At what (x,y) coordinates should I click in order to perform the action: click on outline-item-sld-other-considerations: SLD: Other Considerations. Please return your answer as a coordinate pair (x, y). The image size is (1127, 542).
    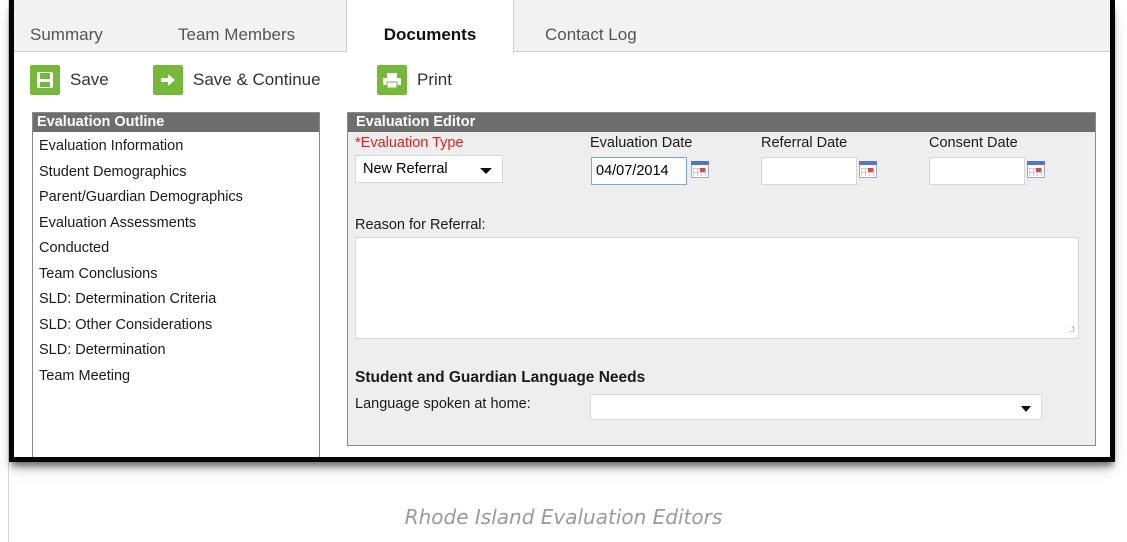
    Looking at the image, I should click on (179, 326).